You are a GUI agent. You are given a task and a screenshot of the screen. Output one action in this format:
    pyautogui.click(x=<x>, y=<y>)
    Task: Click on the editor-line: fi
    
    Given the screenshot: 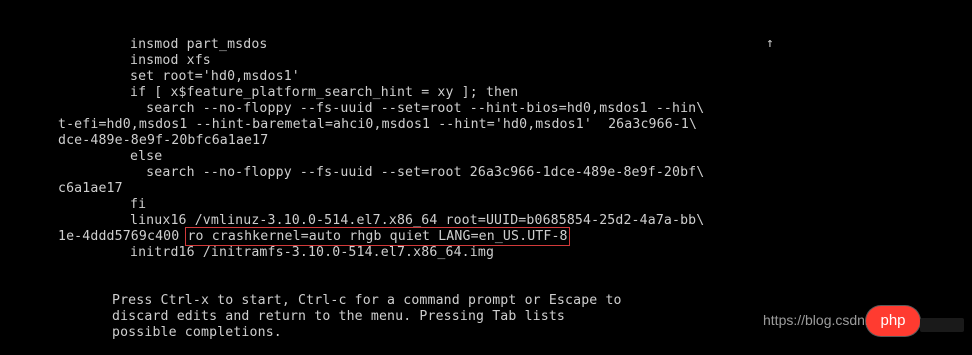 What is the action you would take?
    pyautogui.click(x=138, y=205)
    